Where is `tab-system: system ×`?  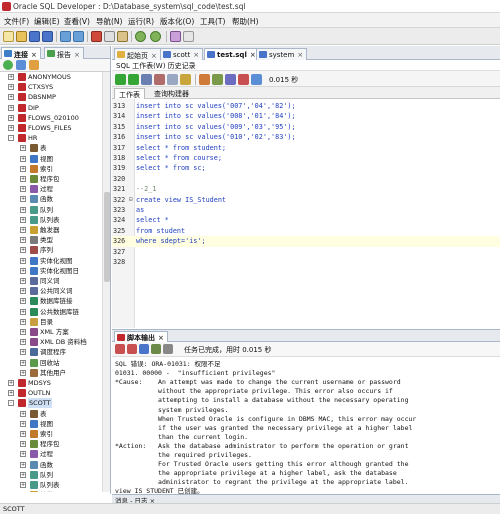 tab-system: system × is located at coordinates (282, 54).